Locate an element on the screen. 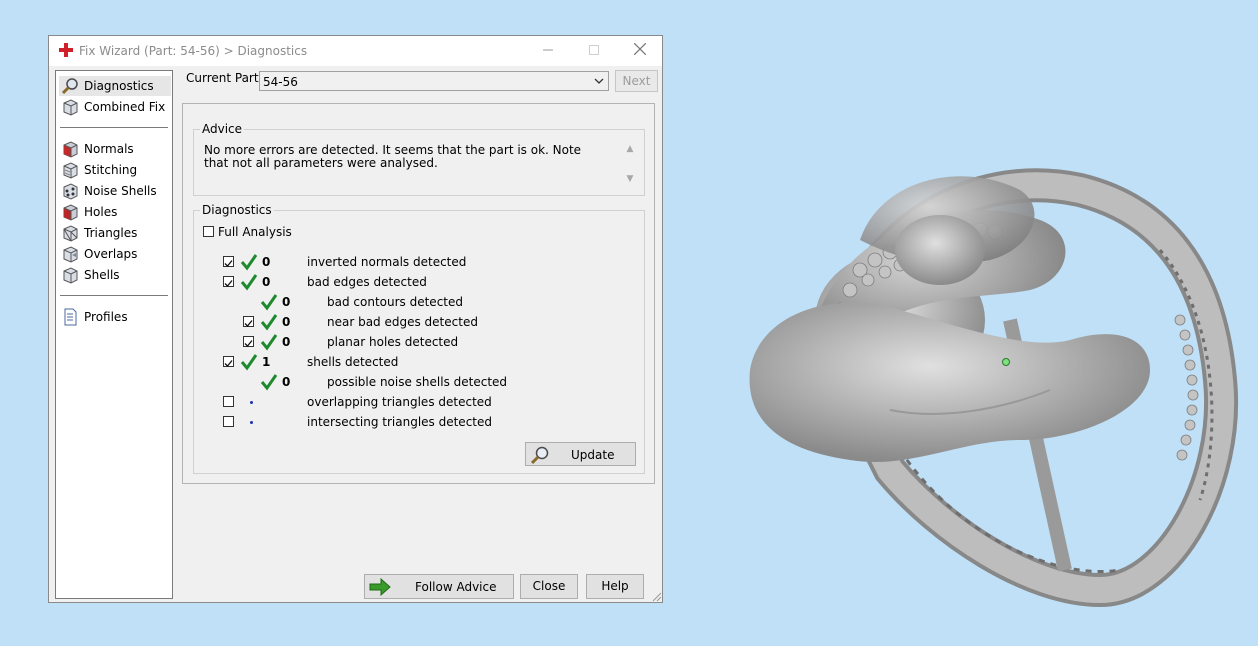 This screenshot has width=1258, height=646. current-part-value: 54-56 is located at coordinates (280, 82).